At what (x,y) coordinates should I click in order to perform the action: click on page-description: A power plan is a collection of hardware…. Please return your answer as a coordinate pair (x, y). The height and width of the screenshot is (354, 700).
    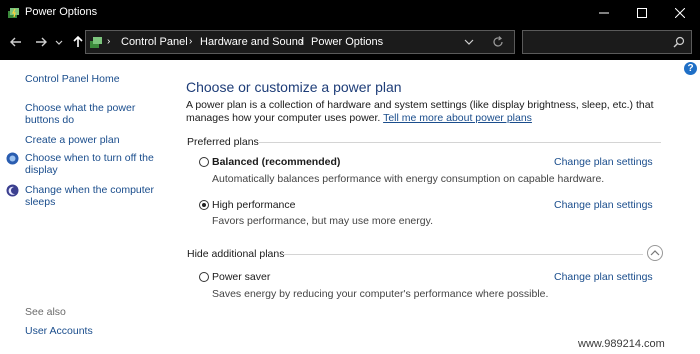
    Looking at the image, I should click on (421, 111).